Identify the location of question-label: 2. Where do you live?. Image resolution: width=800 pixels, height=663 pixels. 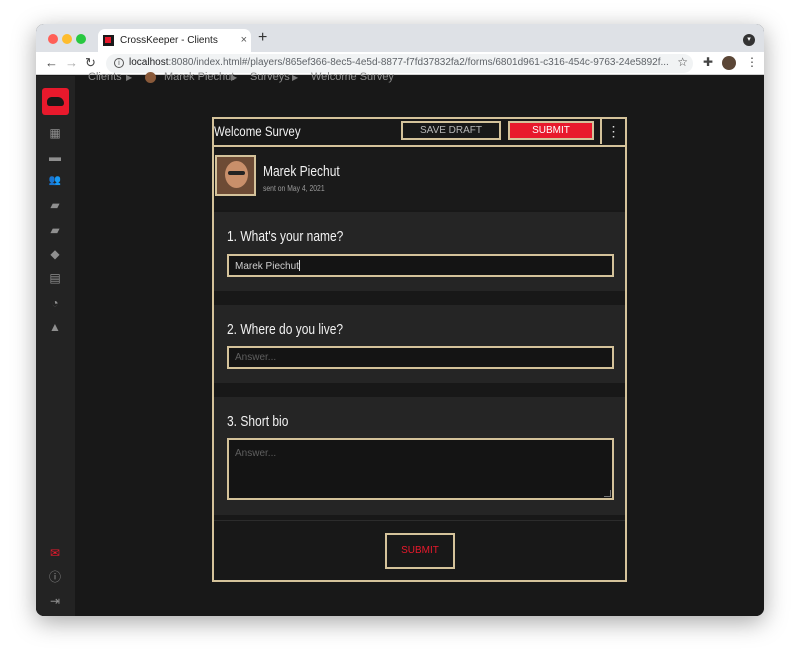
(285, 329).